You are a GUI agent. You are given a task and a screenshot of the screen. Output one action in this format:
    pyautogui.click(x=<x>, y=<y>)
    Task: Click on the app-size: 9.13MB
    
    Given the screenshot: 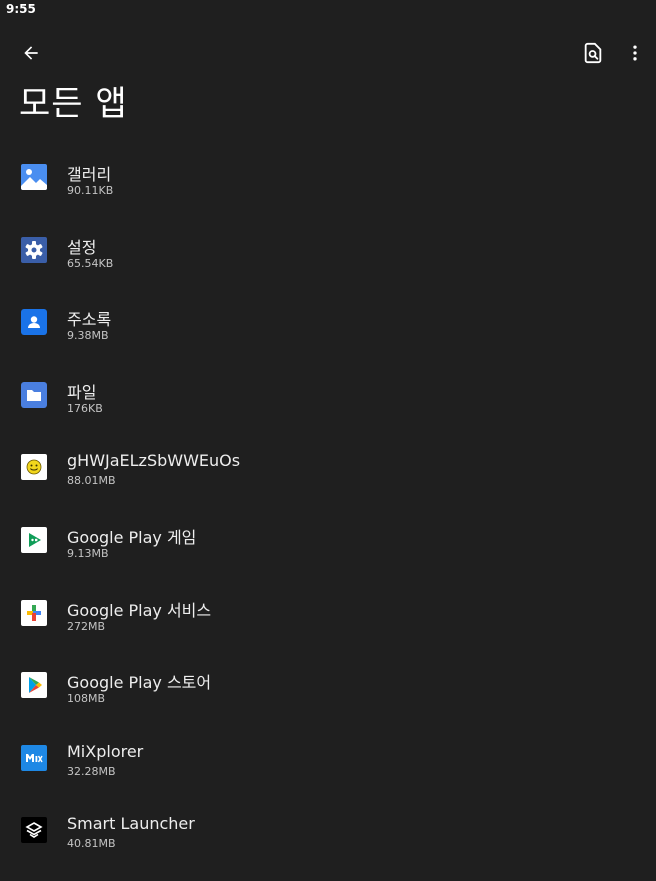 What is the action you would take?
    pyautogui.click(x=88, y=553)
    